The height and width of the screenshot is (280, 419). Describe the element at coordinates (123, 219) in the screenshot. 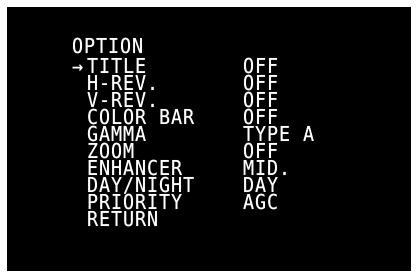

I see `menu-item-label: RETURN` at that location.